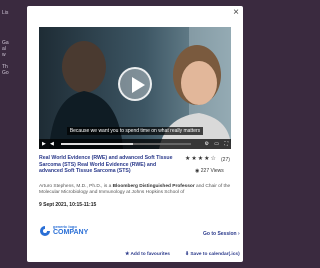 The width and height of the screenshot is (320, 268). I want to click on play-control-icon: ▶, so click(44, 144).